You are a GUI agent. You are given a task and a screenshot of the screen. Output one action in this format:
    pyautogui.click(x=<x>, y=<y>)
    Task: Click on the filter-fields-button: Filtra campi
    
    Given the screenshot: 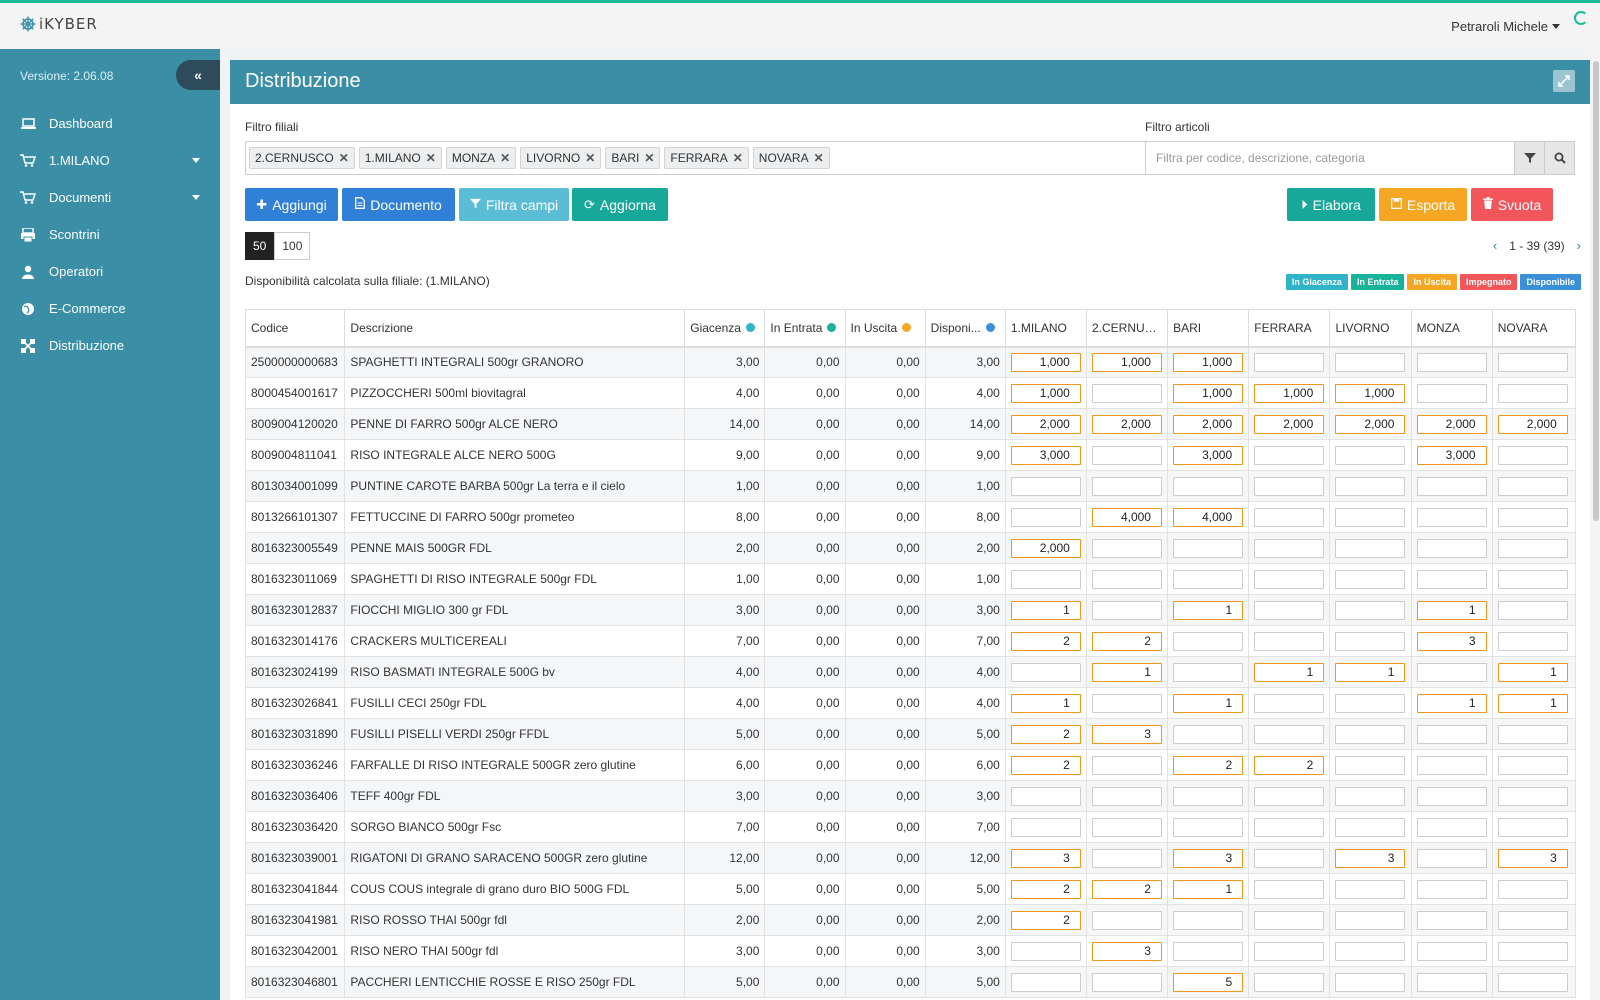 What is the action you would take?
    pyautogui.click(x=514, y=204)
    